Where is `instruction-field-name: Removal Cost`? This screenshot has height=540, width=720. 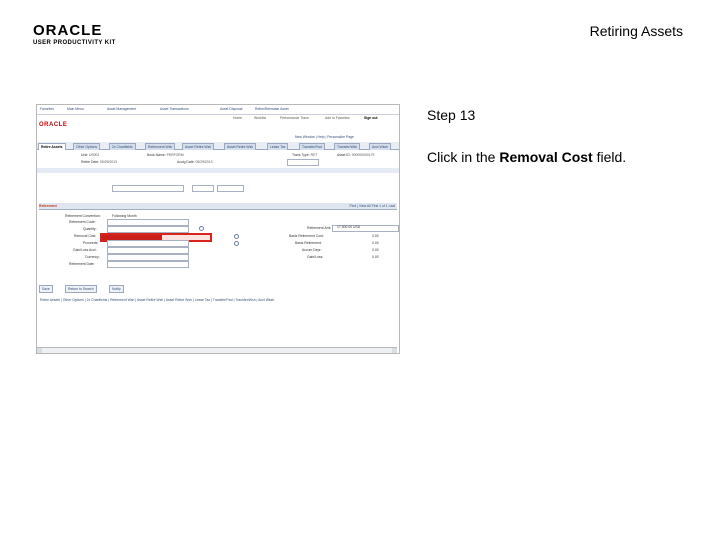
instruction-field-name: Removal Cost is located at coordinates (546, 157).